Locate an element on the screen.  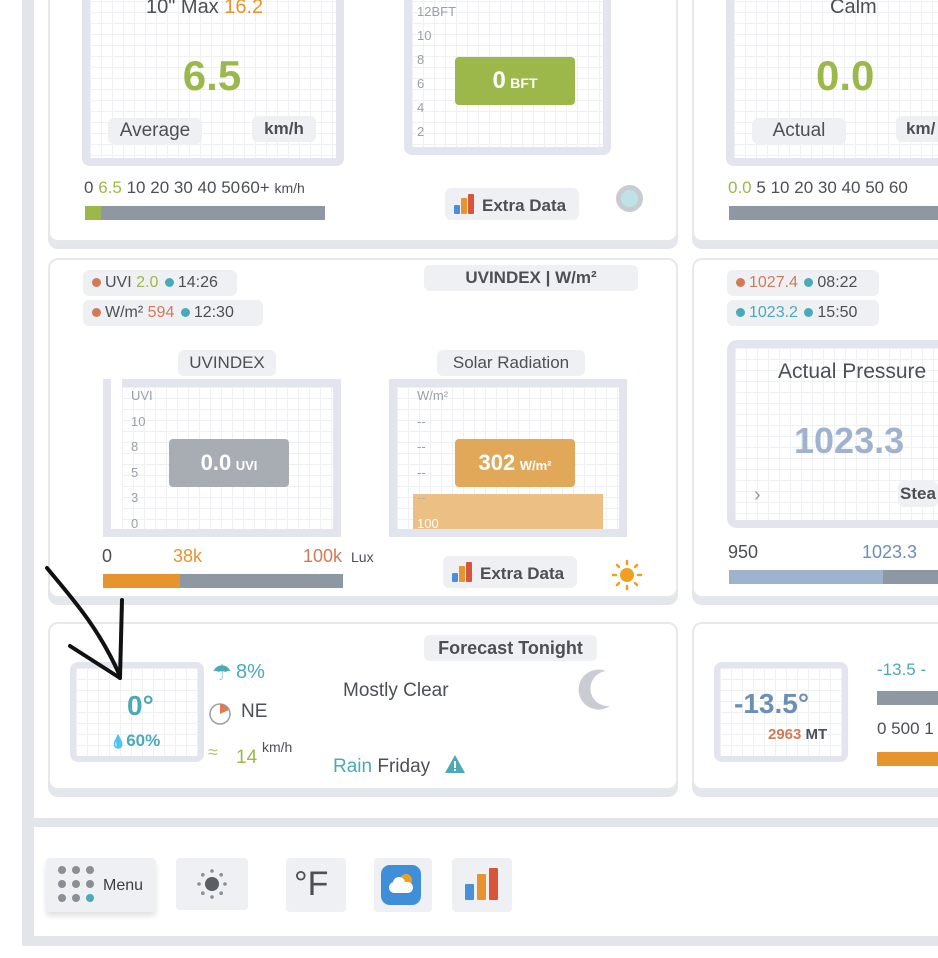
solar-radiation-title: Solar Radiation is located at coordinates (511, 363).